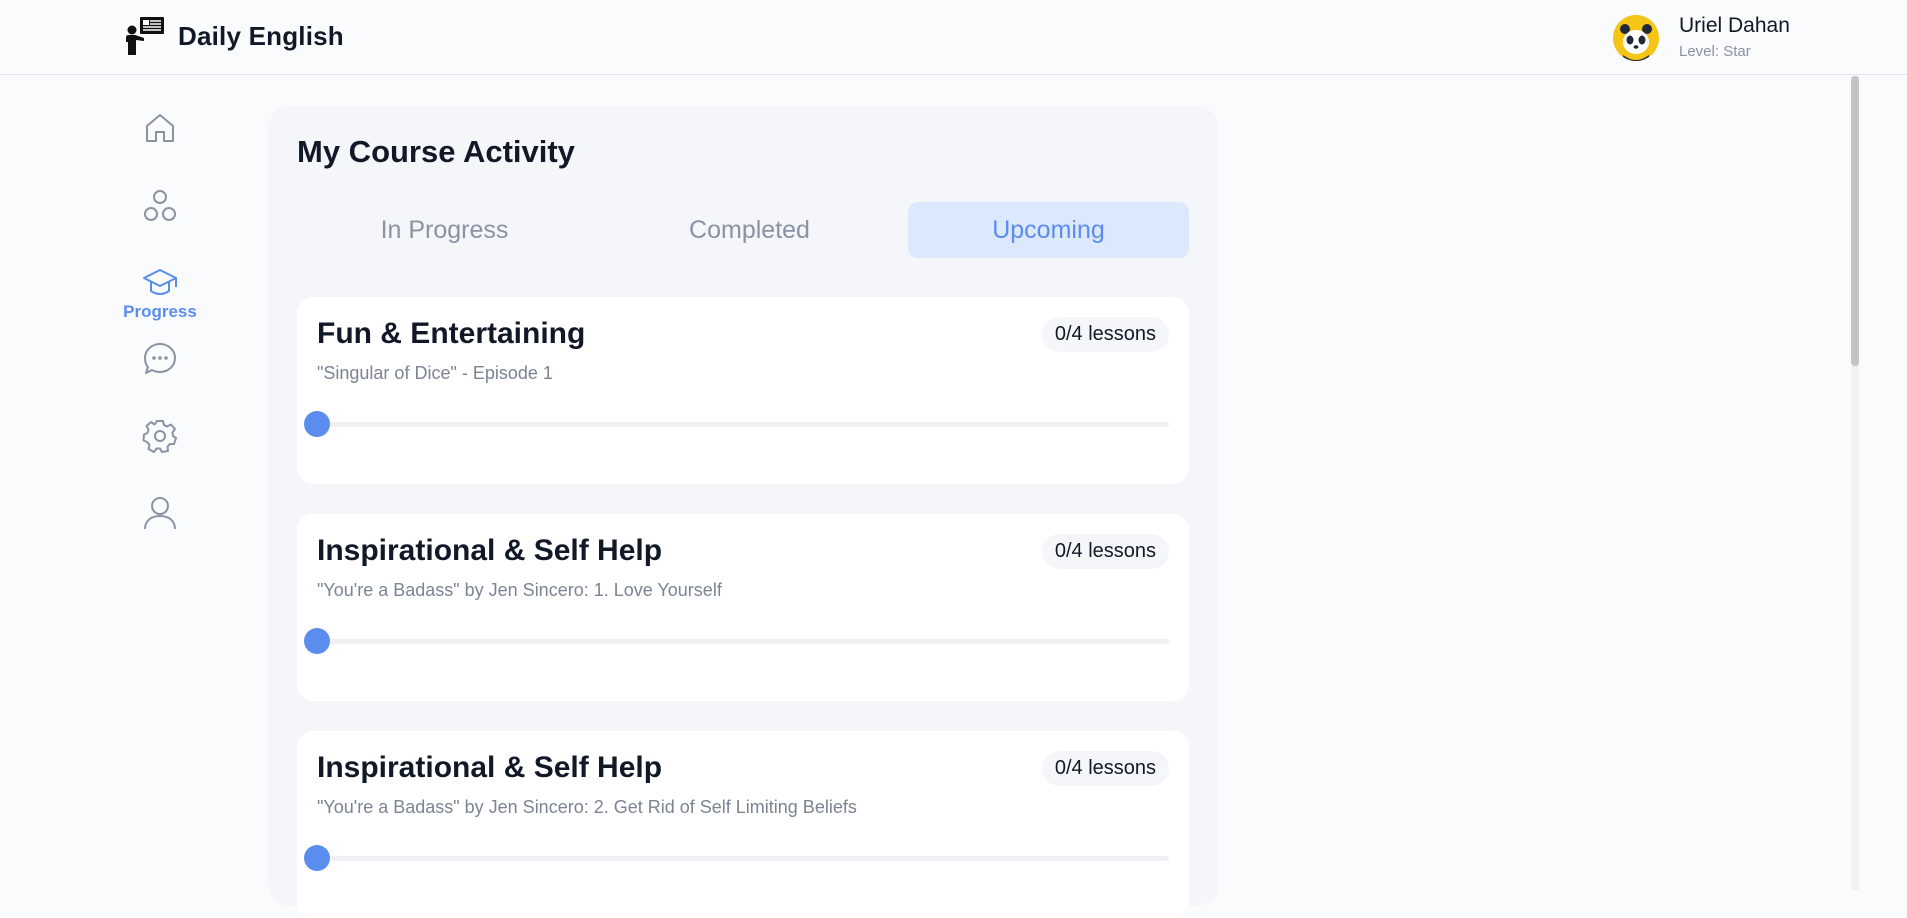  I want to click on page-scrollbar, so click(1855, 483).